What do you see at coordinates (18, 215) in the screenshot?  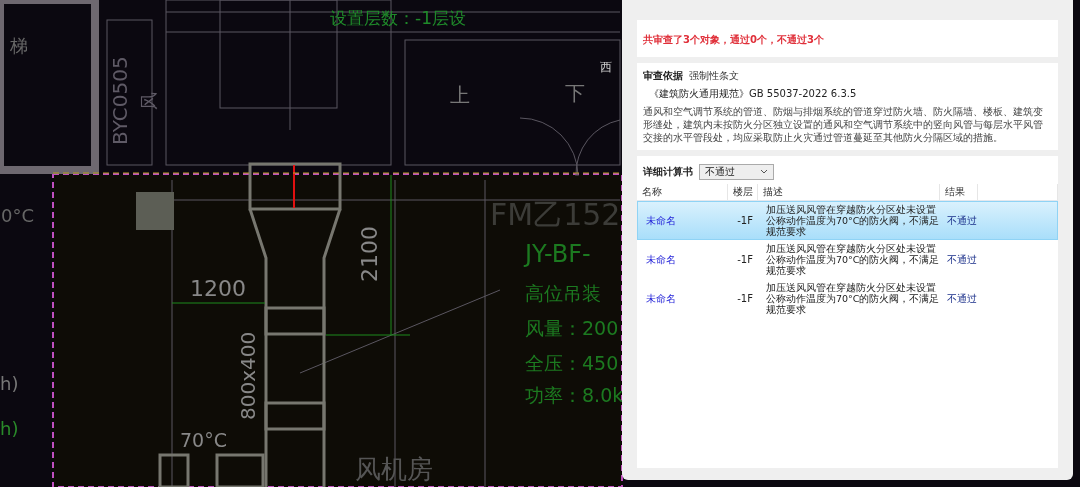 I see `cad-label: 0°C` at bounding box center [18, 215].